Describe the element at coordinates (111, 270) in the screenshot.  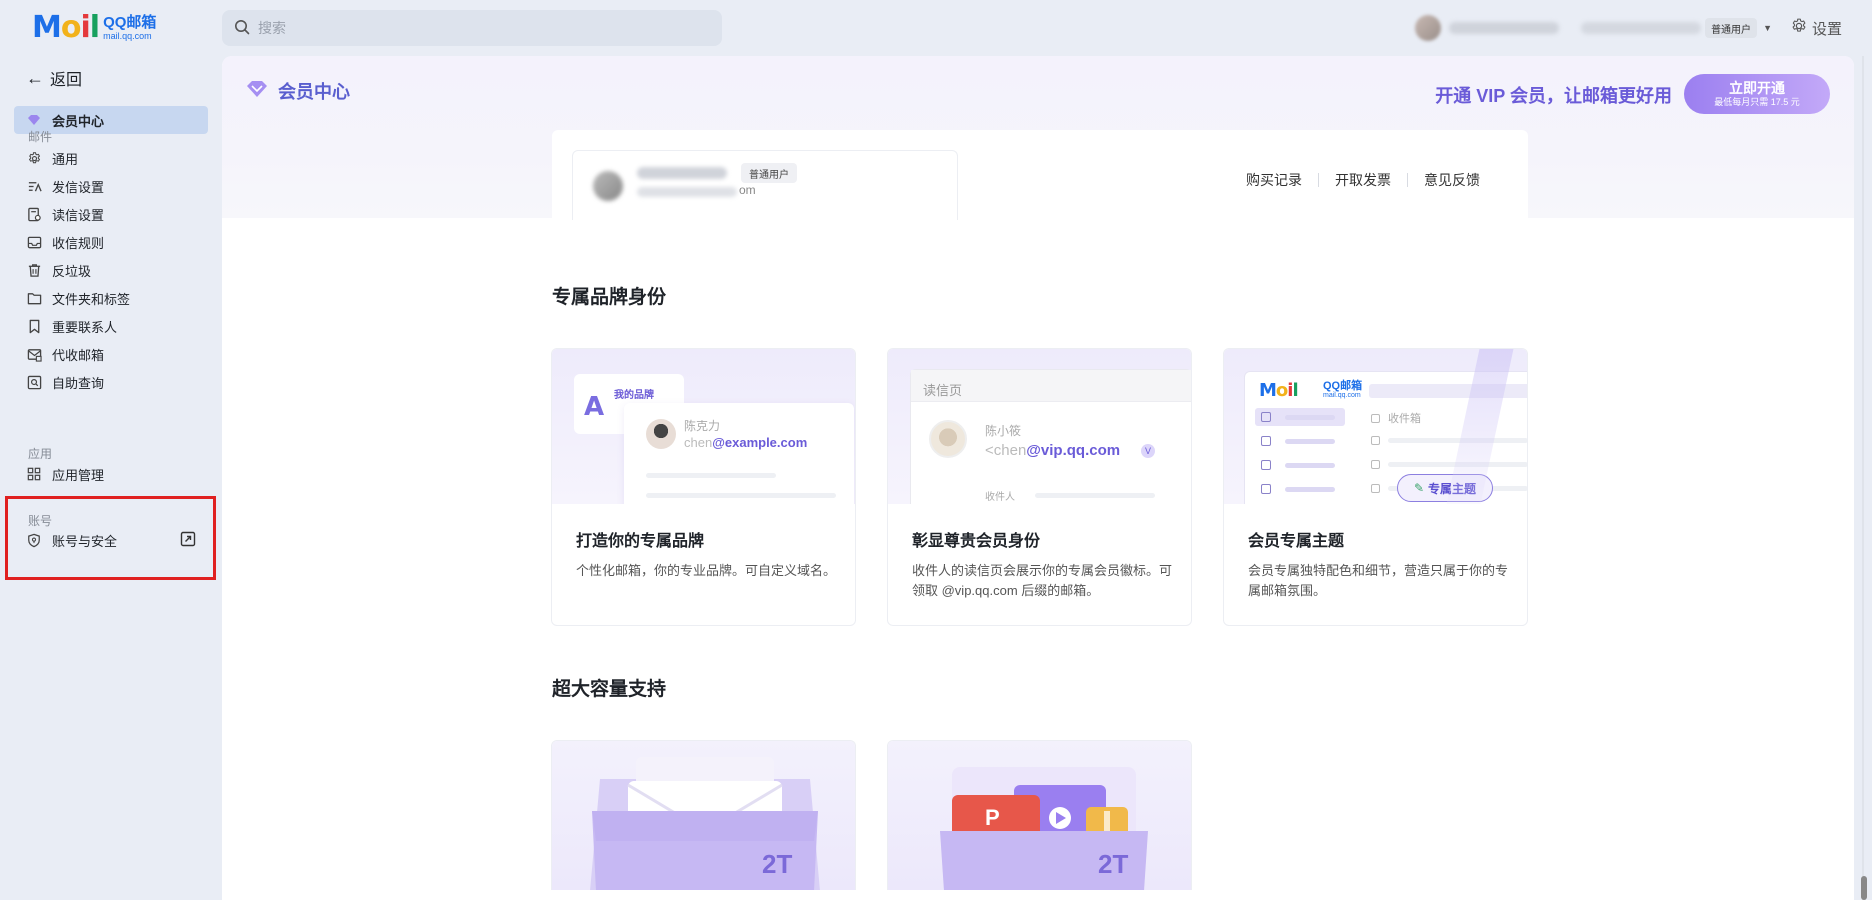
I see `sidebar-item-anti-spam: 反垃圾` at that location.